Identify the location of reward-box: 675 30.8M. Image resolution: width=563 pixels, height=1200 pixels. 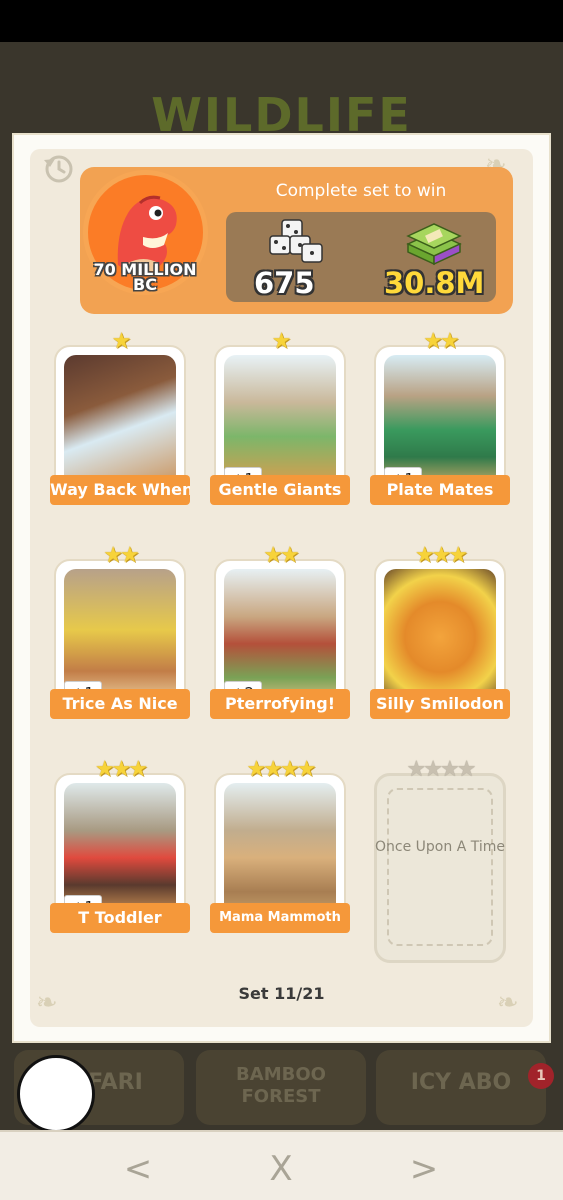
(361, 257).